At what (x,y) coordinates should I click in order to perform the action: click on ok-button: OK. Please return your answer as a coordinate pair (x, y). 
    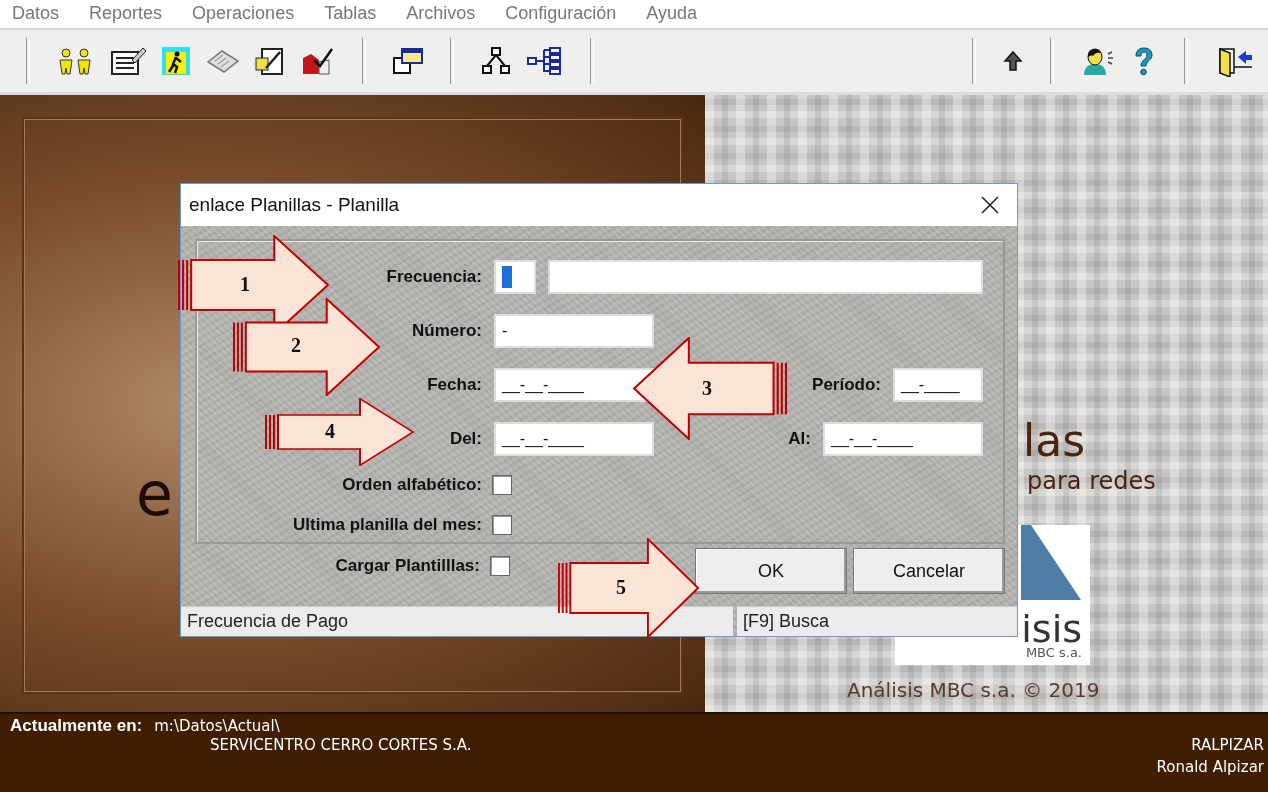
    Looking at the image, I should click on (771, 571).